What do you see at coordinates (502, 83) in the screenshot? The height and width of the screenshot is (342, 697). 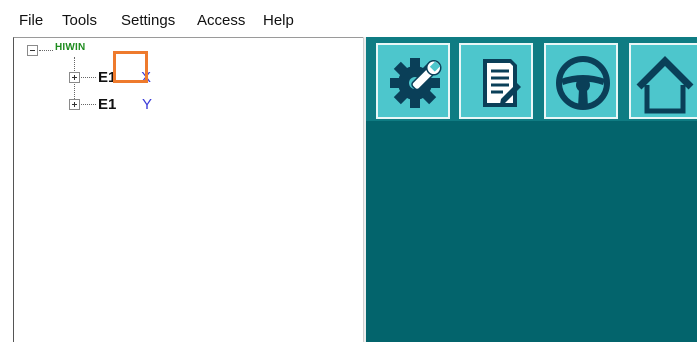 I see `document-edit-icon` at bounding box center [502, 83].